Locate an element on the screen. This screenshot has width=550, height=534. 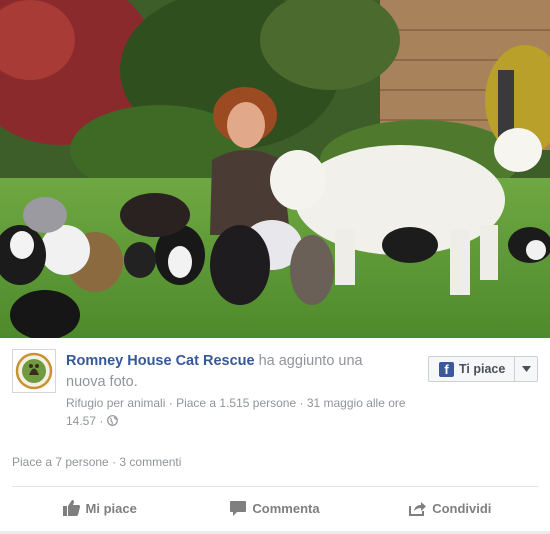
page-avatar is located at coordinates (34, 371).